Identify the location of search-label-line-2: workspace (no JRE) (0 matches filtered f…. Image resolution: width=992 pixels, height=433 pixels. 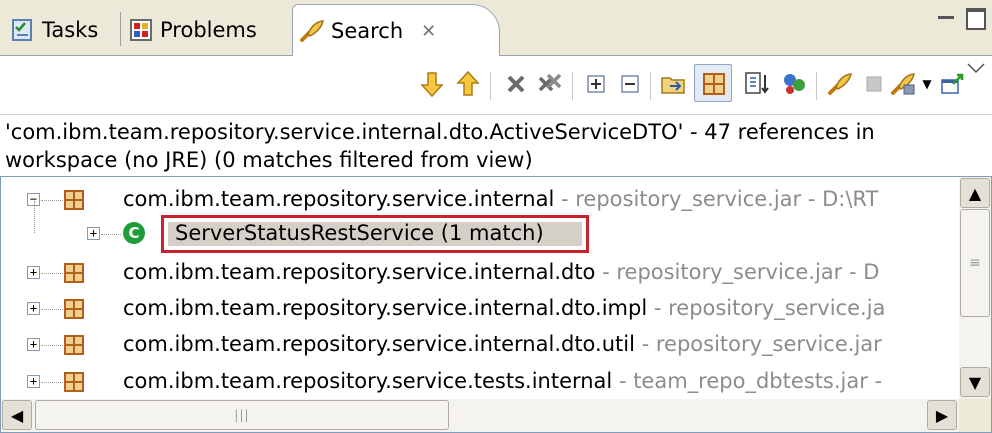
(269, 160).